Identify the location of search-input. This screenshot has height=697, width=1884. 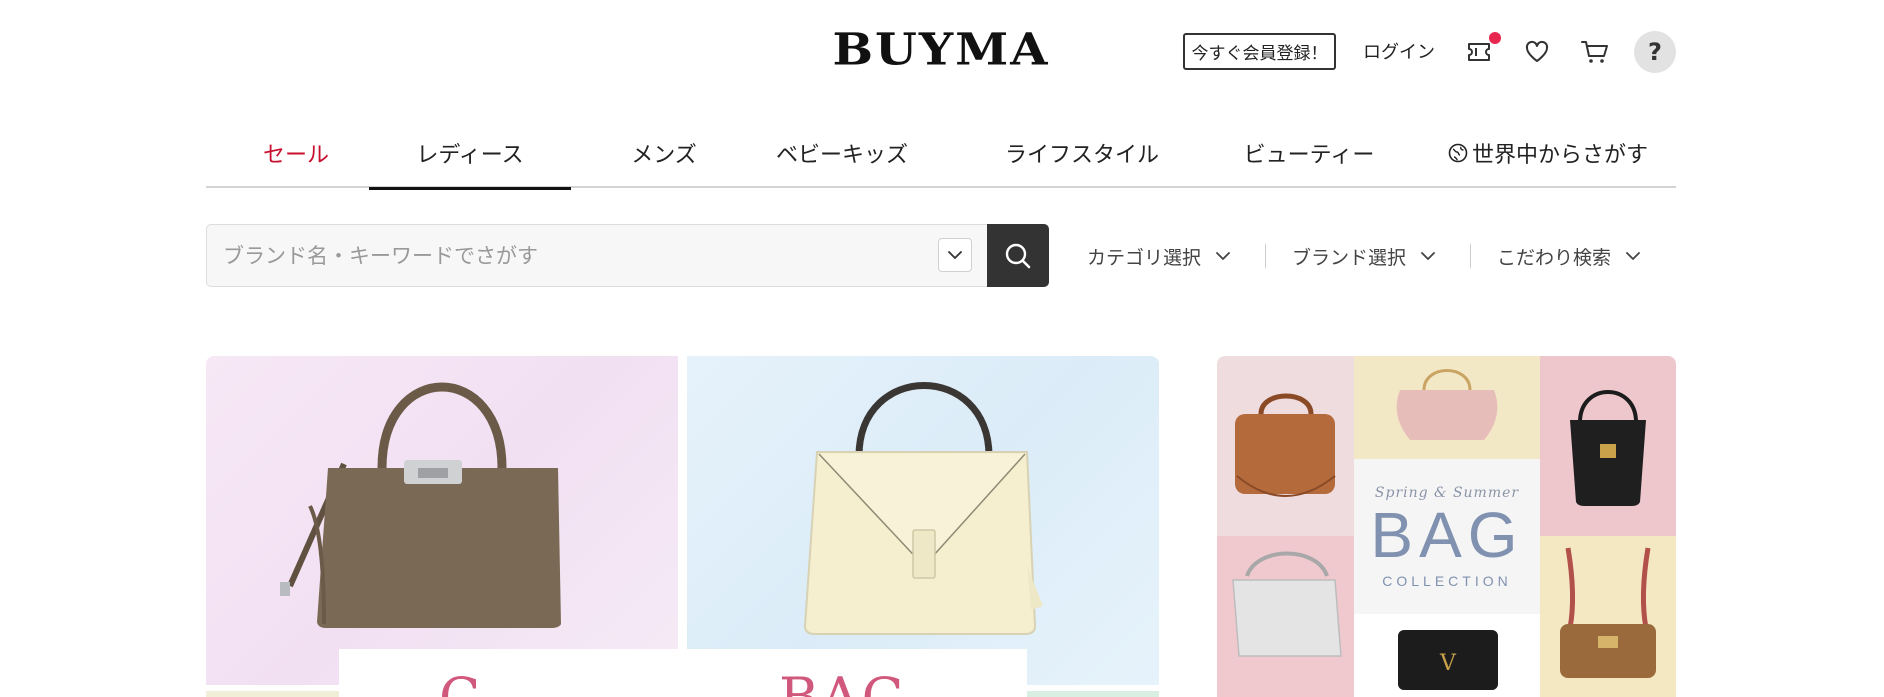
(573, 255).